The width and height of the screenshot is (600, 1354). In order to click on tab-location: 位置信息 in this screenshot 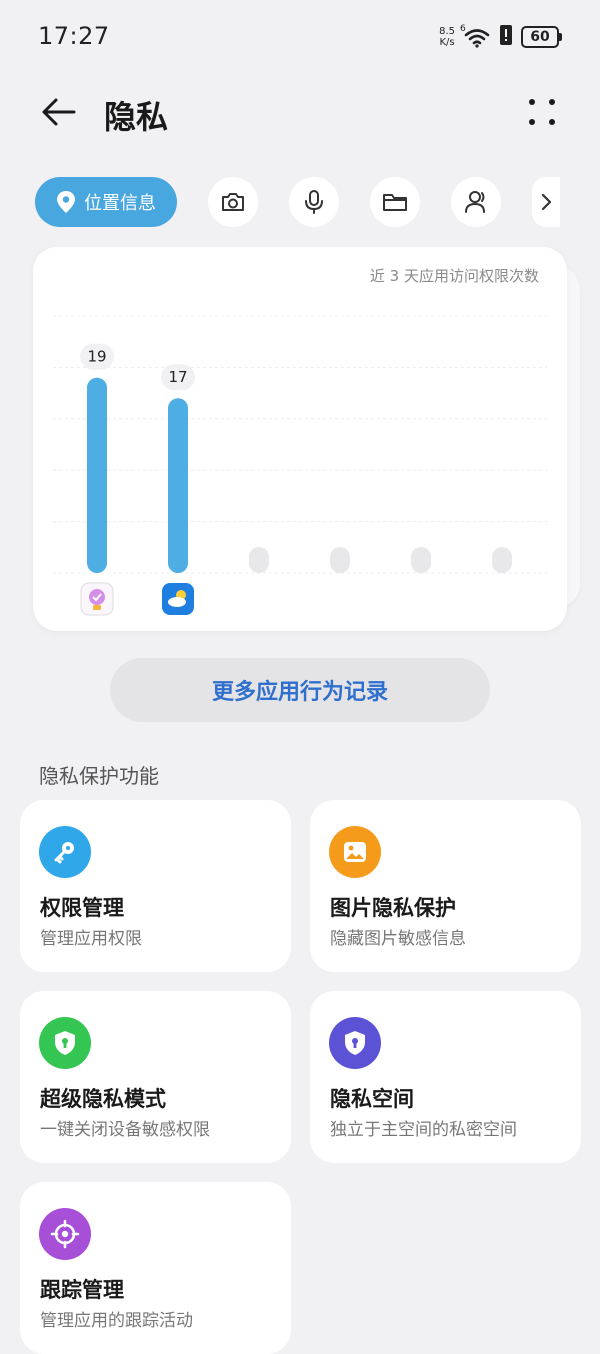, I will do `click(106, 202)`.